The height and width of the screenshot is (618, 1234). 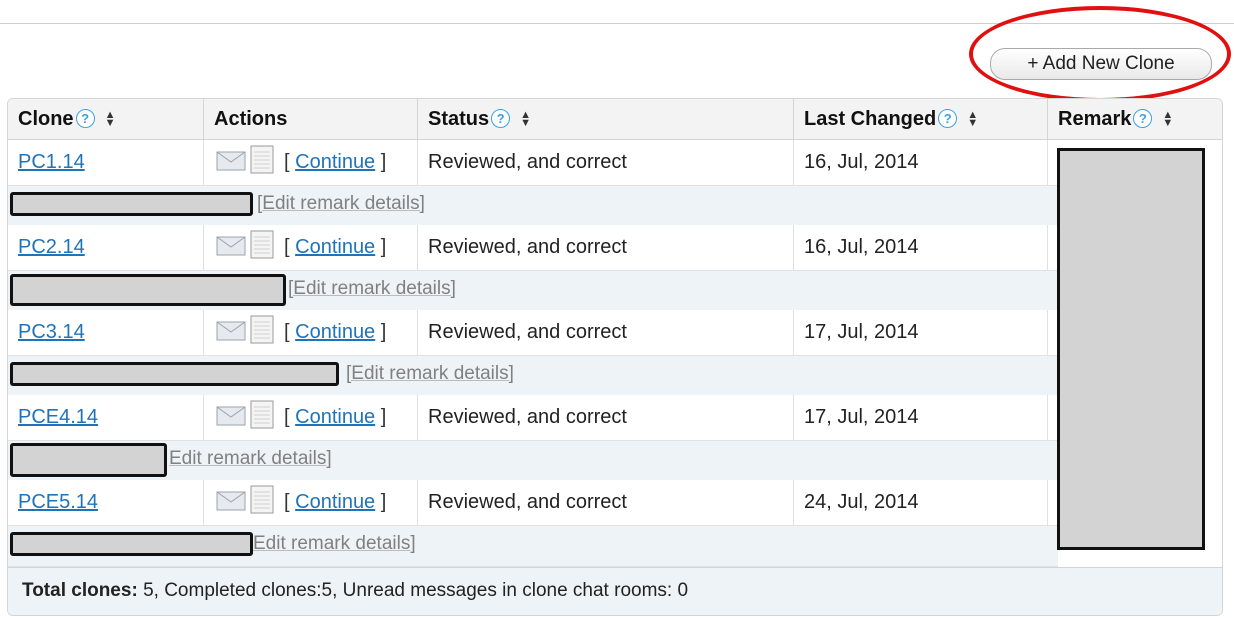 I want to click on redacted-remark-column, so click(x=1131, y=349).